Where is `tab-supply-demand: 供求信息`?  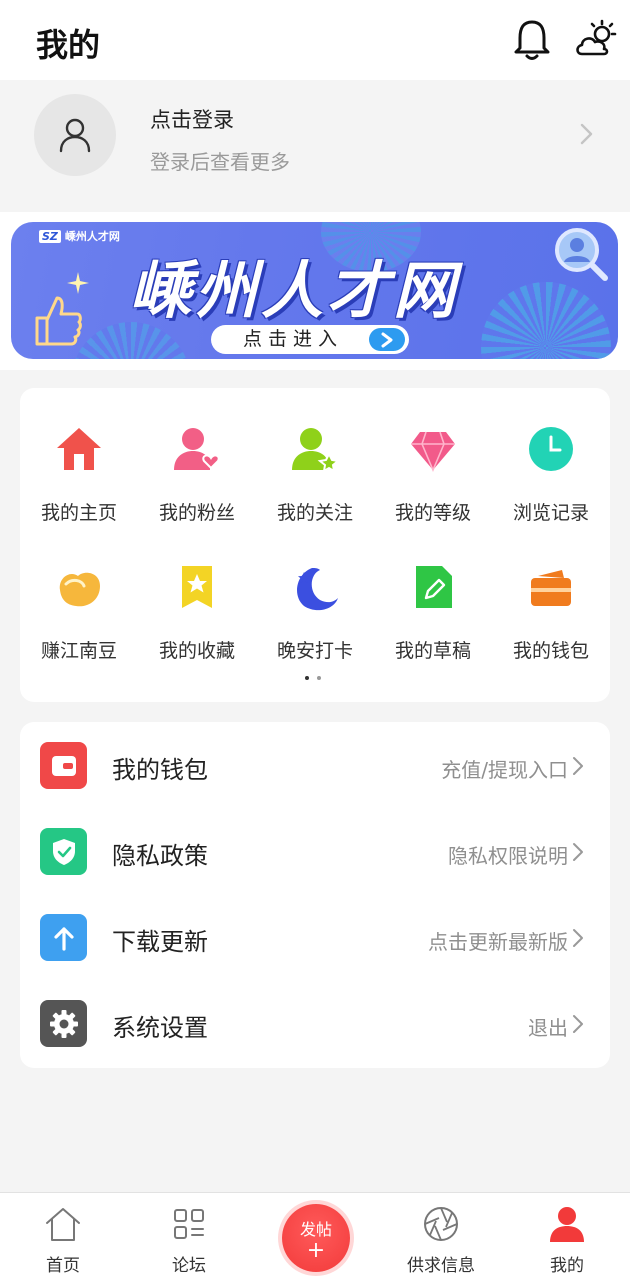
tab-supply-demand: 供求信息 is located at coordinates (441, 1236).